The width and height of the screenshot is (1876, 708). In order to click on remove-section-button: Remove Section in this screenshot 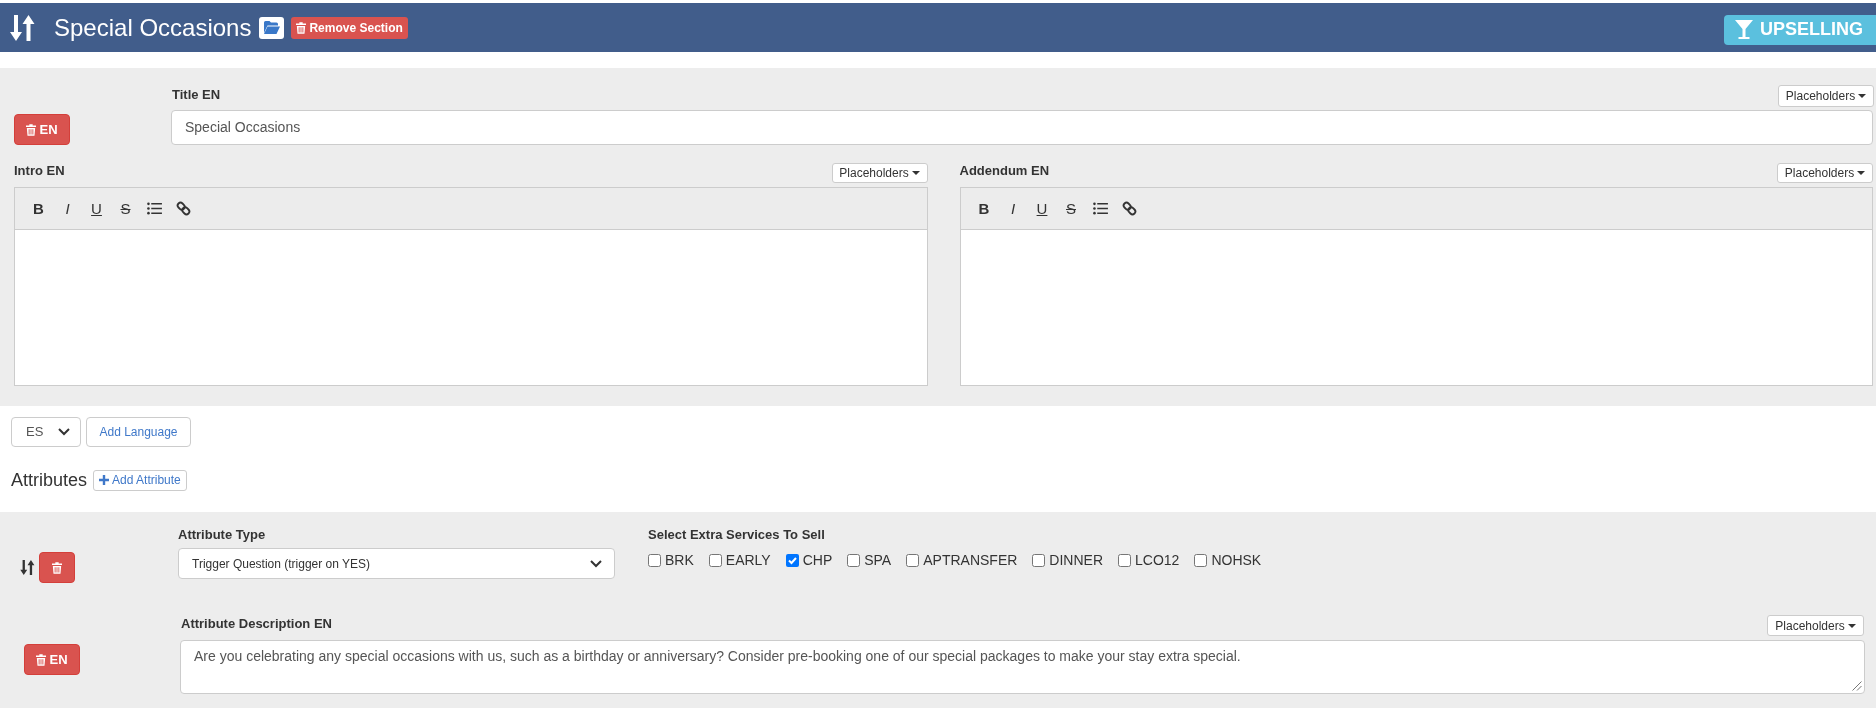, I will do `click(349, 27)`.